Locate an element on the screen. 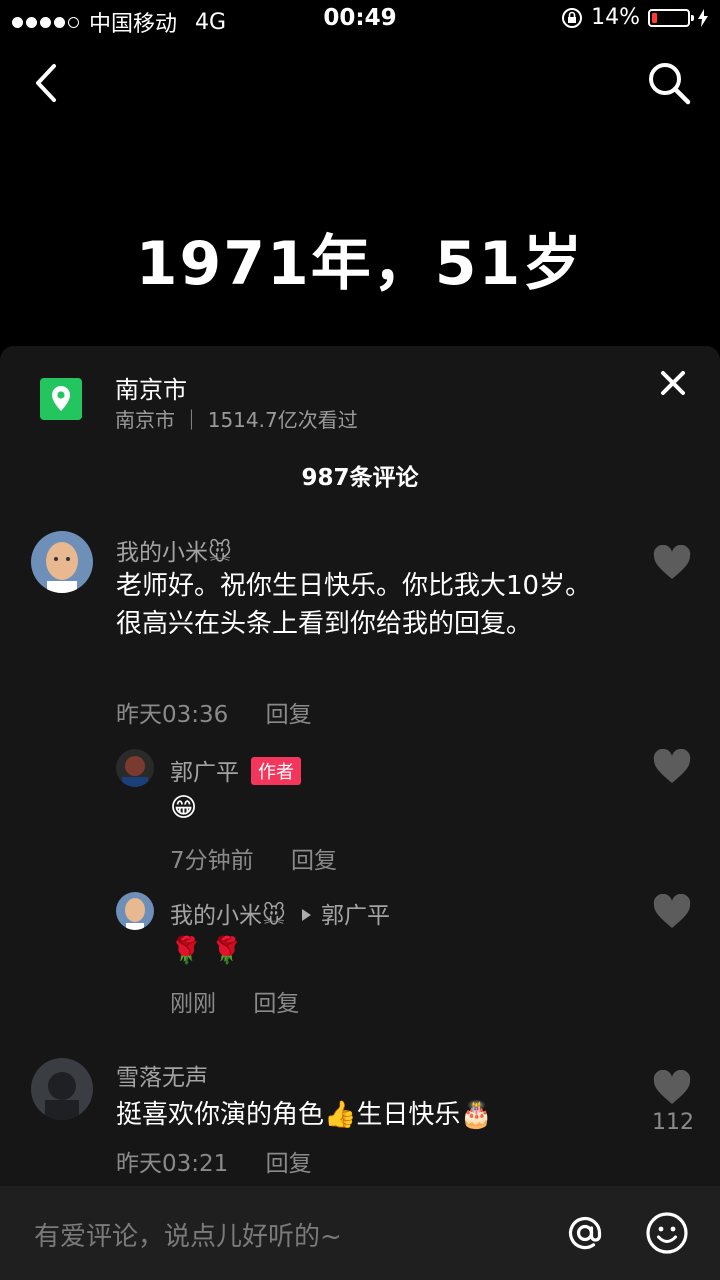  comment-input: 有爱评论，说点儿好听的~ is located at coordinates (188, 1234).